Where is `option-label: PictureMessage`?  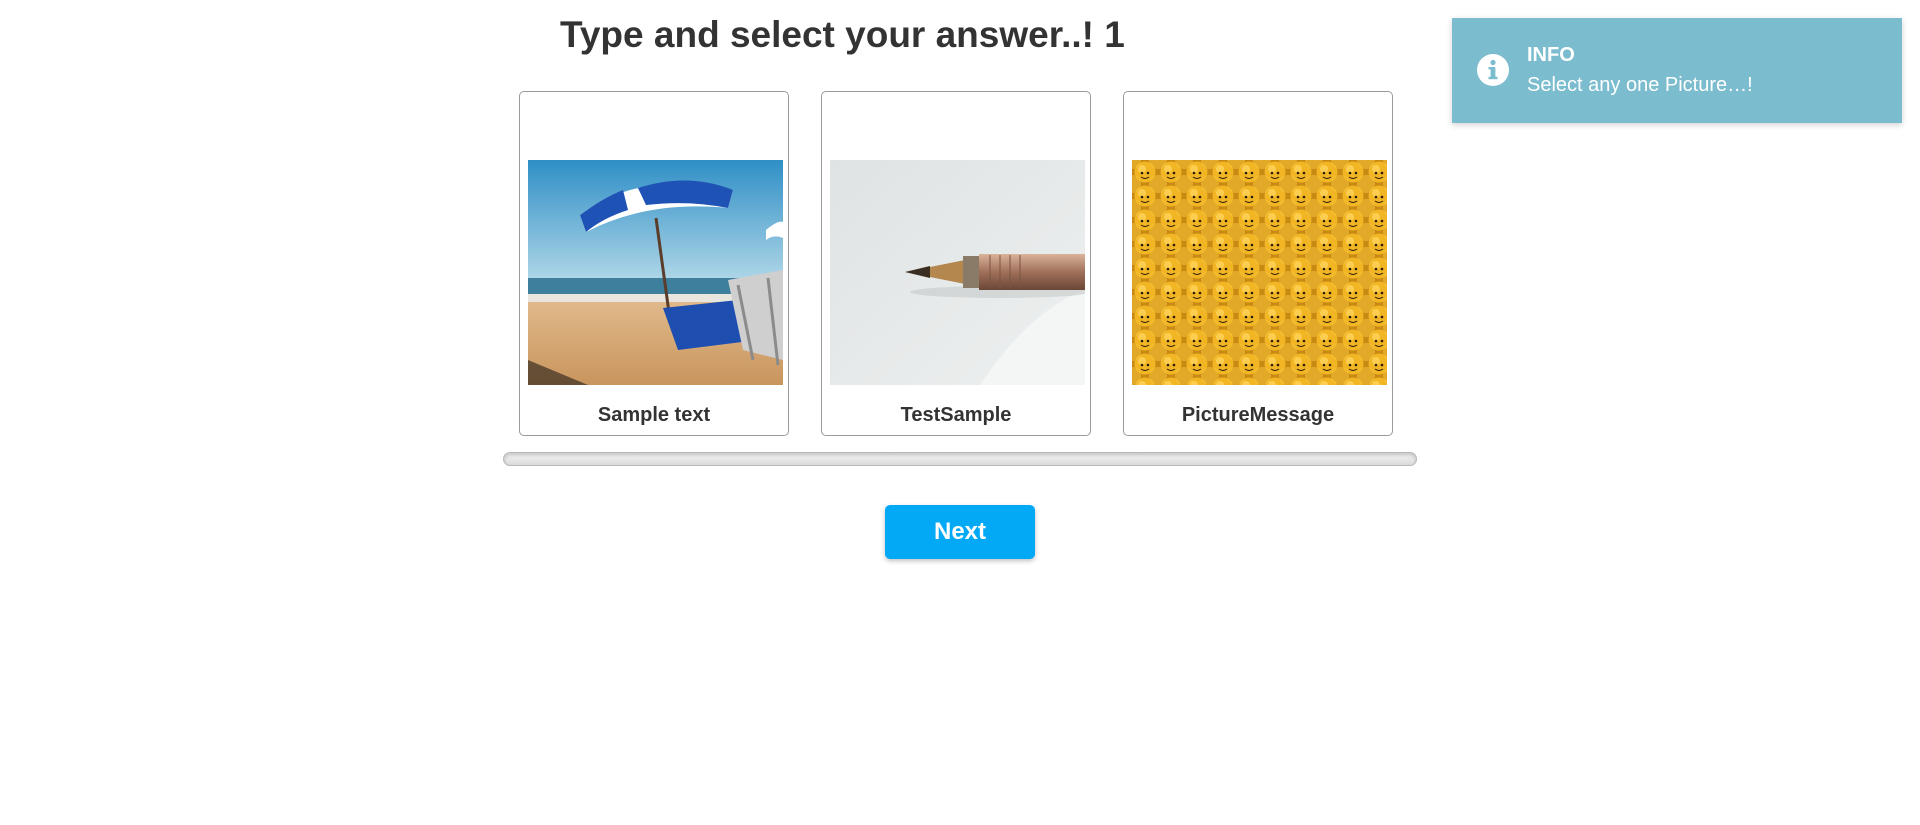 option-label: PictureMessage is located at coordinates (1258, 415).